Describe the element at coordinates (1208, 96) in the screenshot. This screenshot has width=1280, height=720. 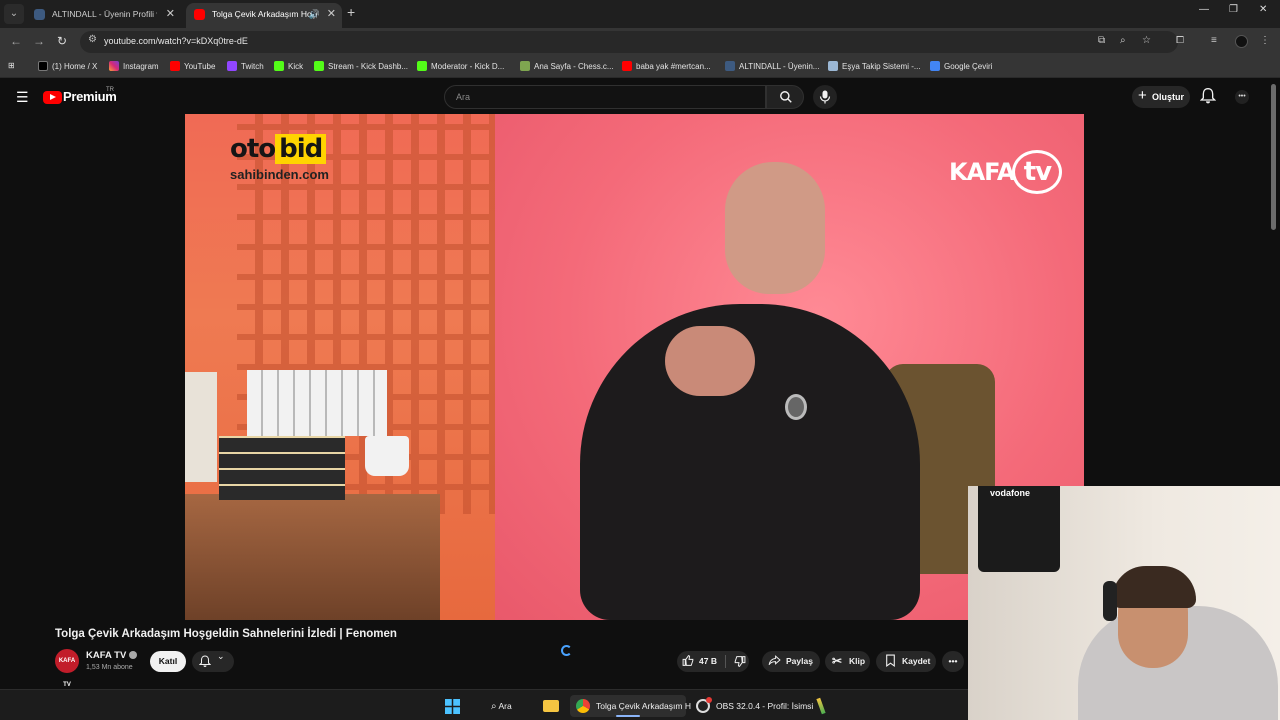
I see `notifications-bell-icon` at that location.